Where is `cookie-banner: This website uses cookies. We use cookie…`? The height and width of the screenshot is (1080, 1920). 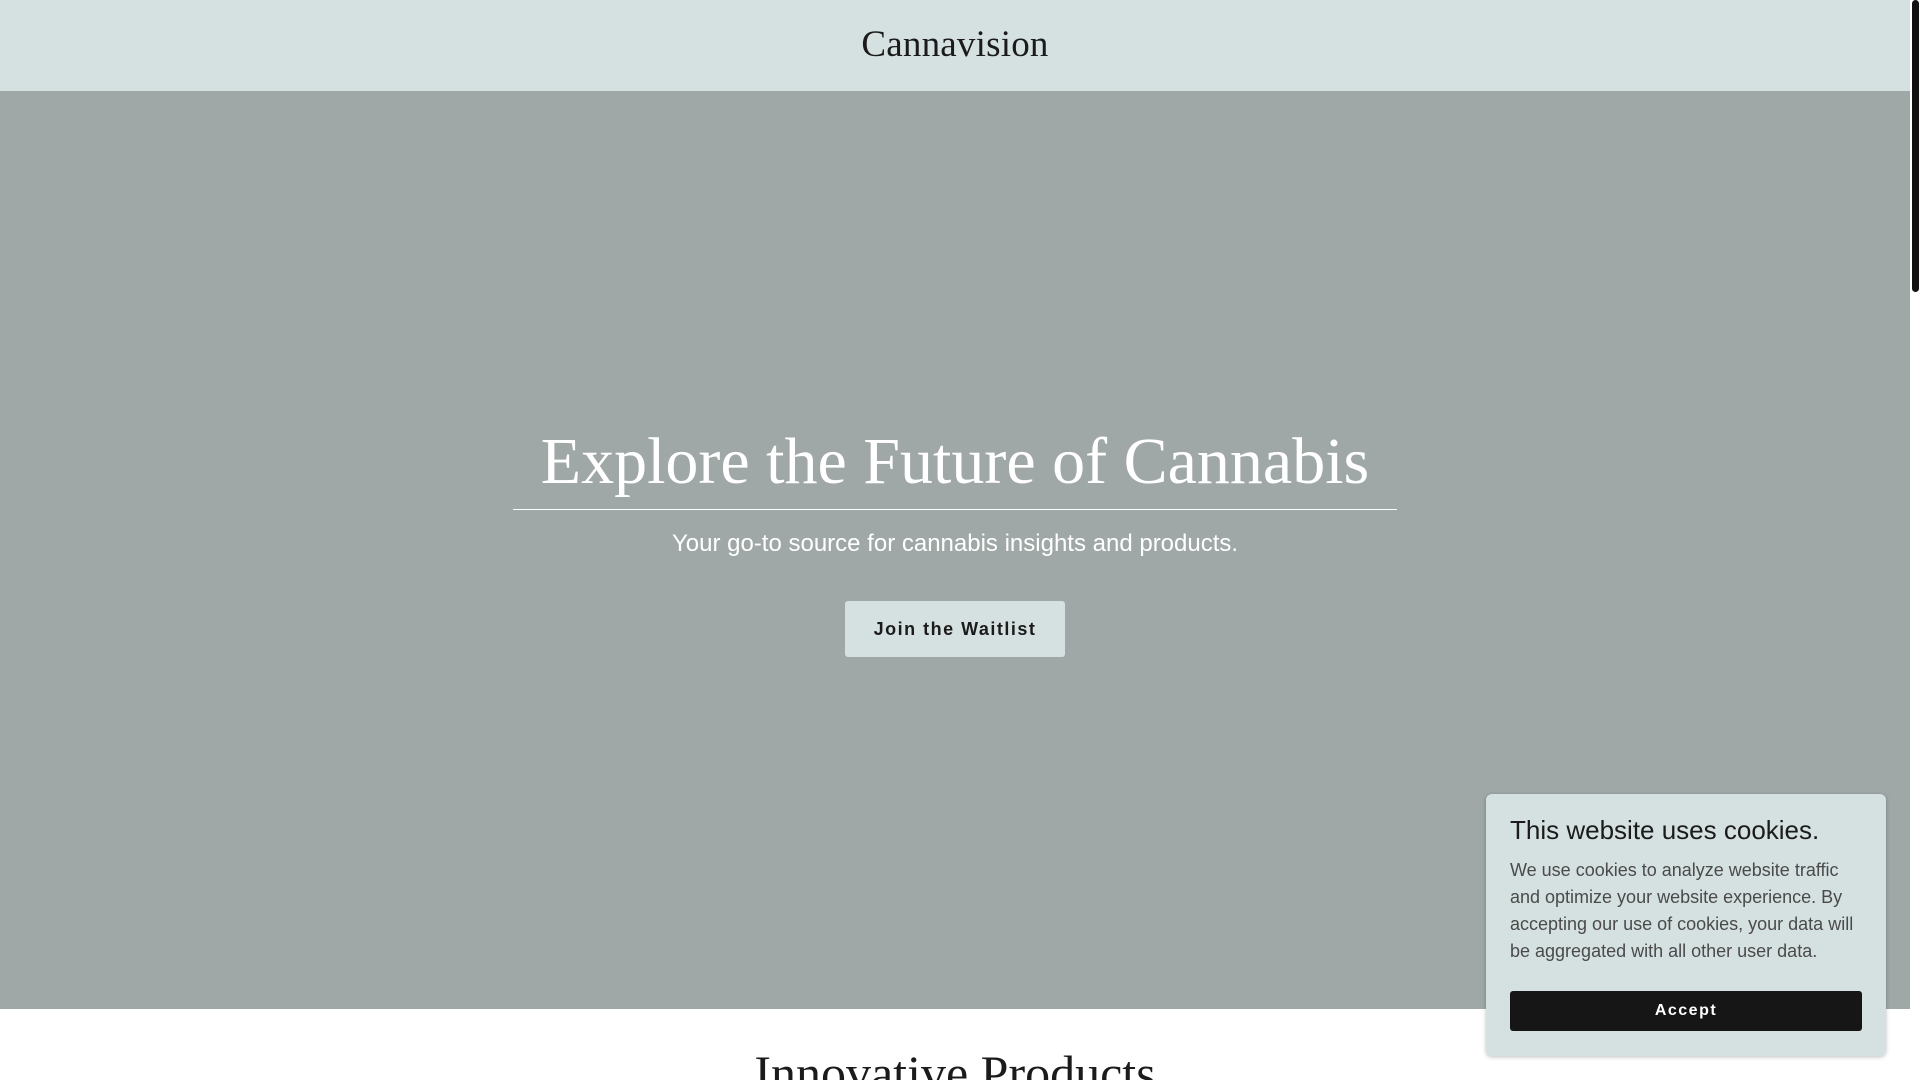
cookie-banner: This website uses cookies. We use cookie… is located at coordinates (1686, 925).